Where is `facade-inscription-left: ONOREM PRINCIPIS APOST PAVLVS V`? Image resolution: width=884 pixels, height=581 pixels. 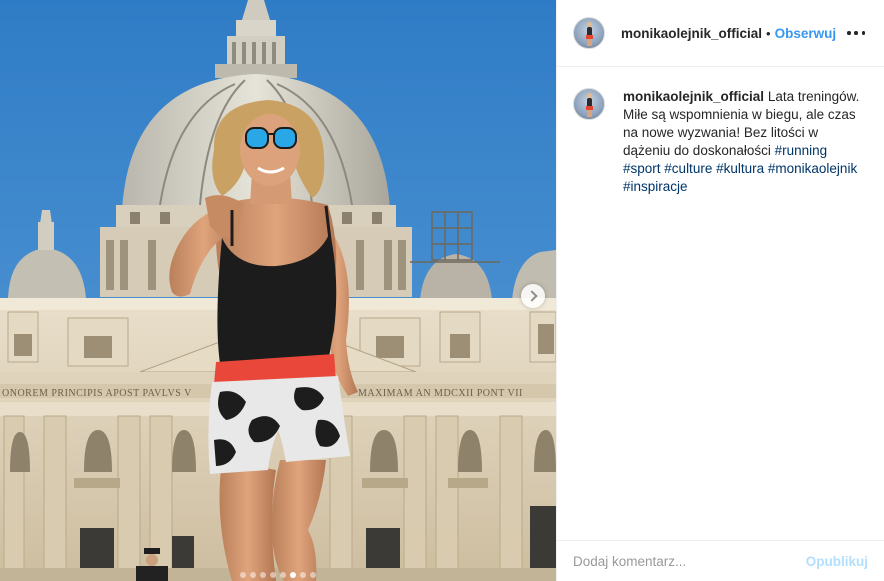 facade-inscription-left: ONOREM PRINCIPIS APOST PAVLVS V is located at coordinates (97, 393).